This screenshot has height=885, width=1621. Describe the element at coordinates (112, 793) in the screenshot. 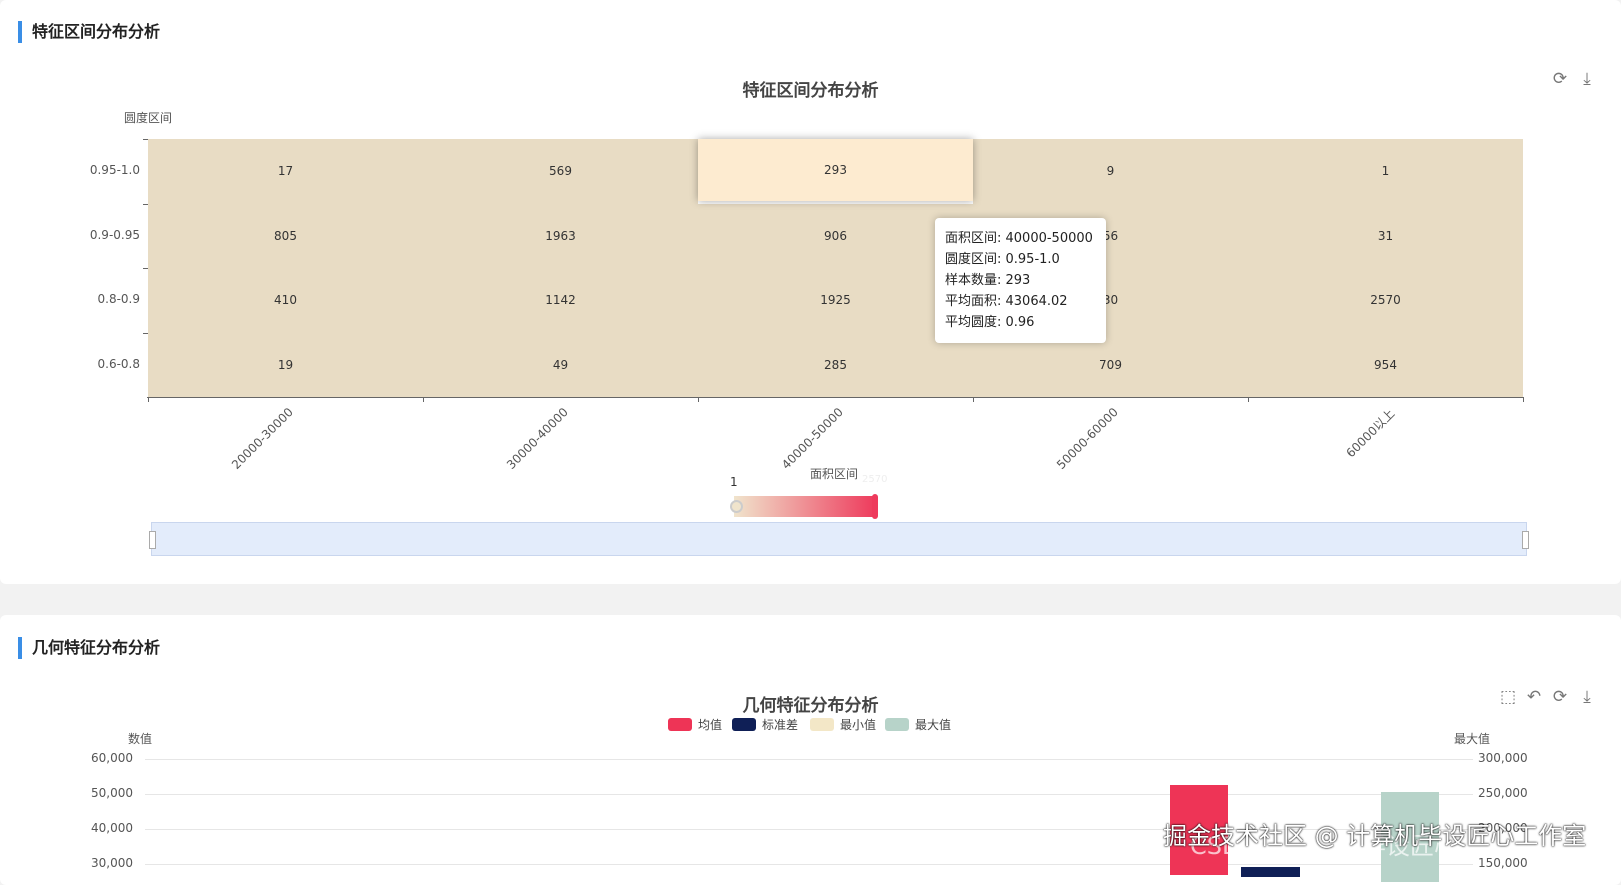

I see `left-tick-label: 50,000` at that location.